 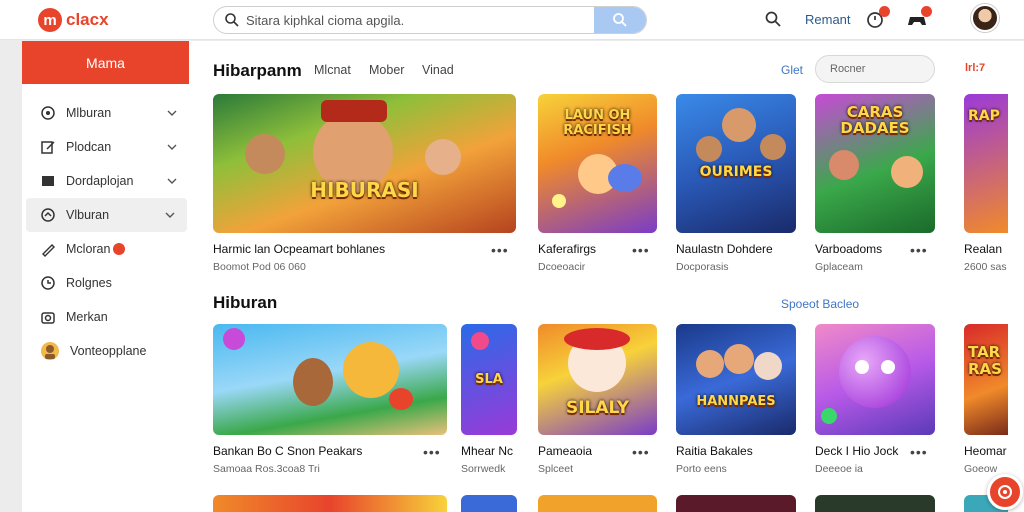 What do you see at coordinates (877, 19) in the screenshot?
I see `notification-button` at bounding box center [877, 19].